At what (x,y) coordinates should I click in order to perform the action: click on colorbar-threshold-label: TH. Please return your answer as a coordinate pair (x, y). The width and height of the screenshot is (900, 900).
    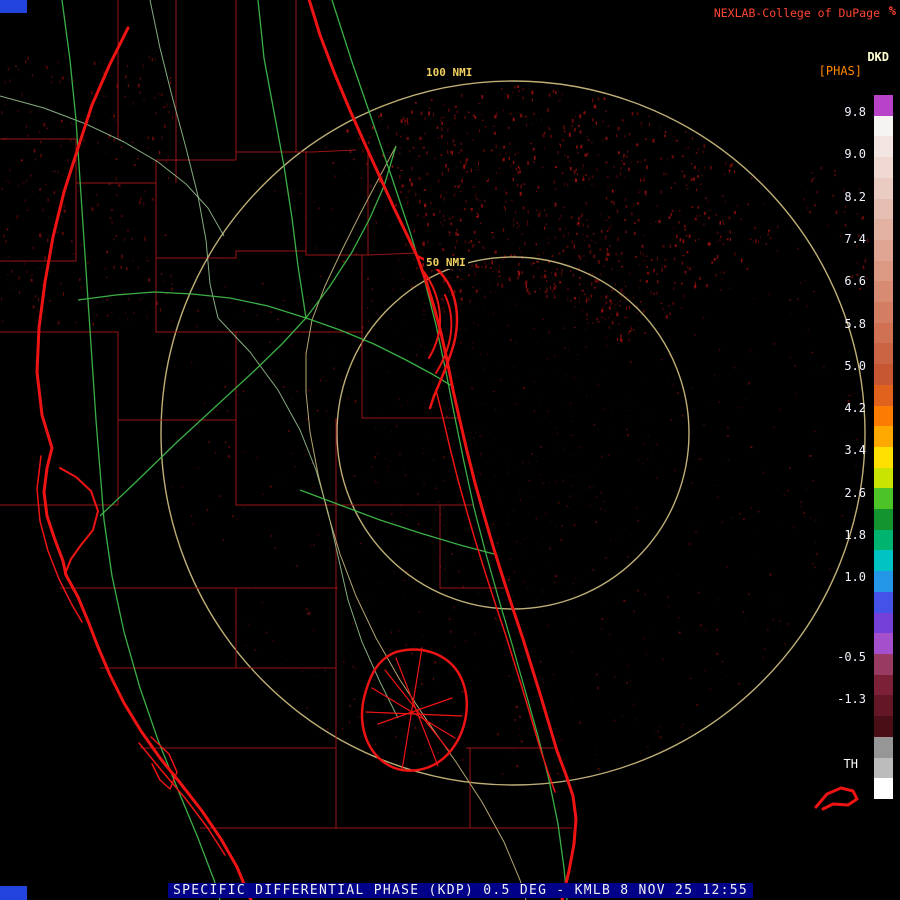
    Looking at the image, I should click on (850, 764).